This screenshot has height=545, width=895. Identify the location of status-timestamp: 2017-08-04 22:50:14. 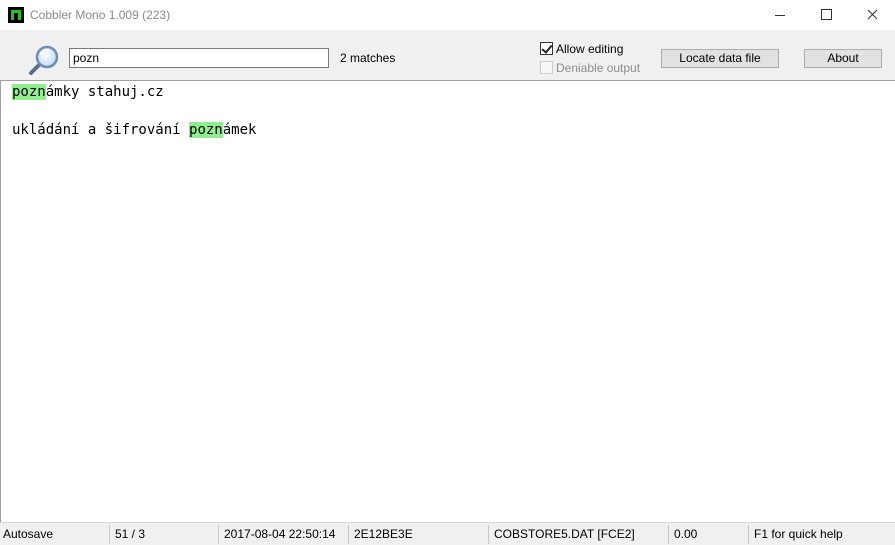
(280, 534).